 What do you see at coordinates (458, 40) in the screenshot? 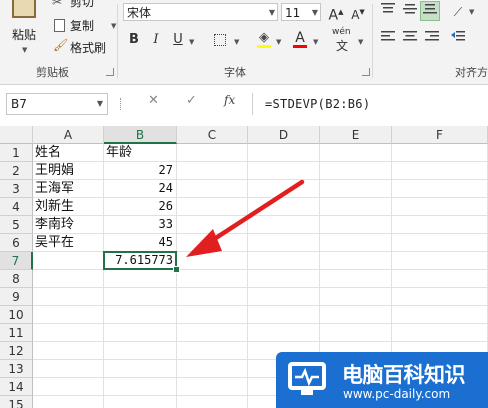
I see `decrease-indent-button` at bounding box center [458, 40].